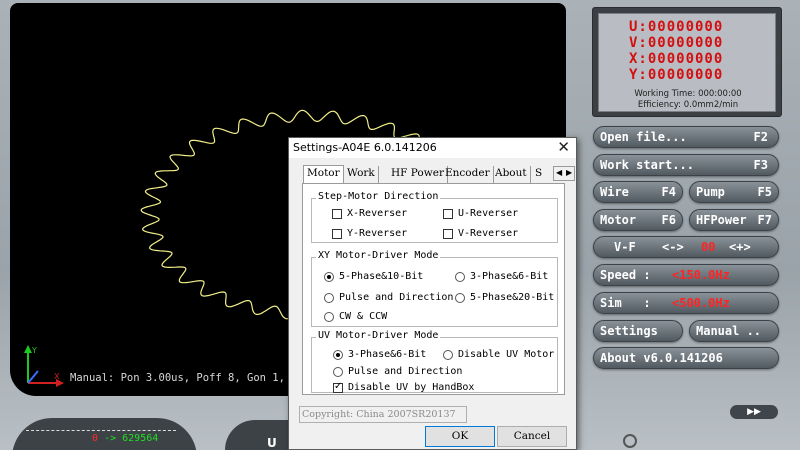  Describe the element at coordinates (460, 277) in the screenshot. I see `xy-3phase6bit-radio` at that location.